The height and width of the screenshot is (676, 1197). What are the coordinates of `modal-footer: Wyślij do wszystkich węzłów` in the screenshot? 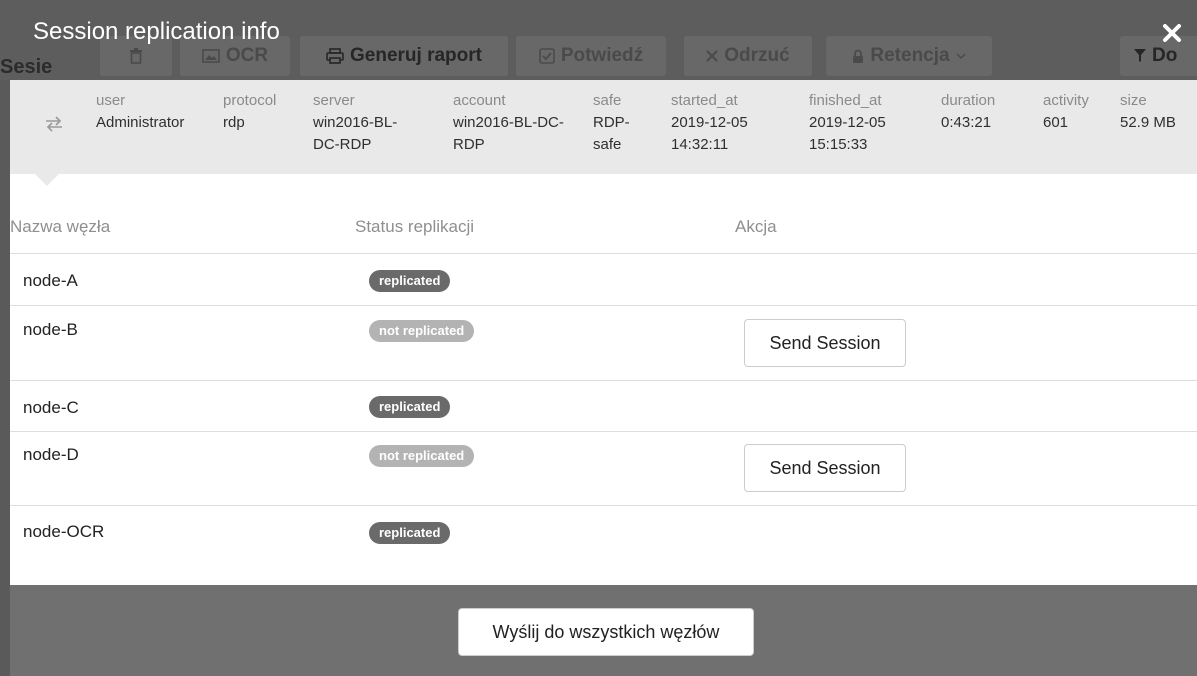 It's located at (603, 630).